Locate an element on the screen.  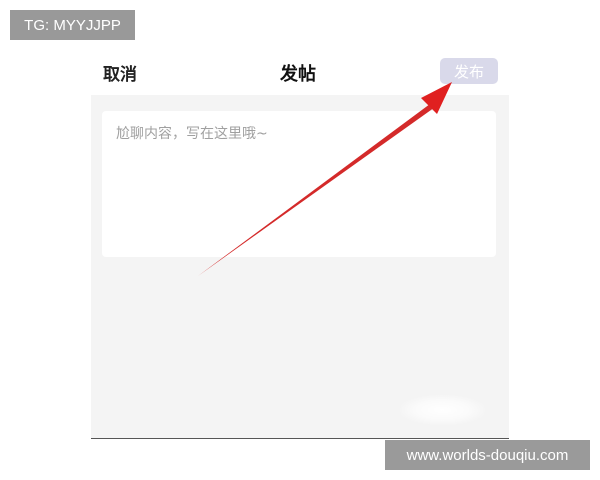
tg-watermark: TG: MYYJJPP is located at coordinates (72, 25).